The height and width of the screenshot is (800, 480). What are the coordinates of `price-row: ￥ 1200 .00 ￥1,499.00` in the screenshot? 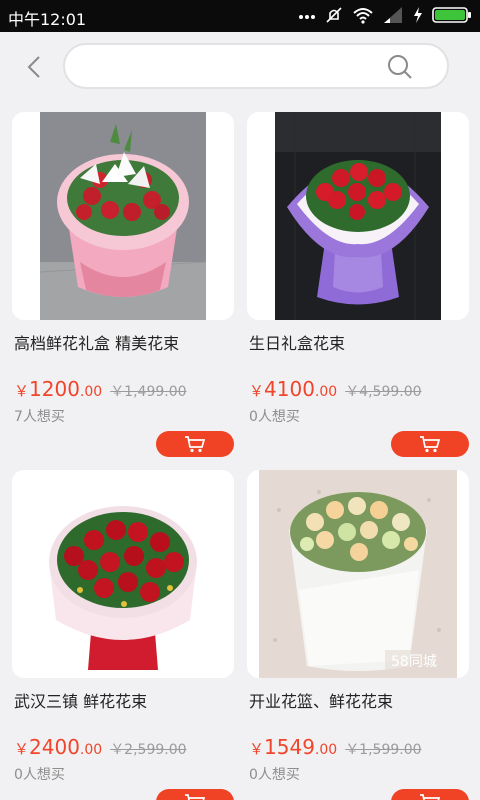 It's located at (100, 389).